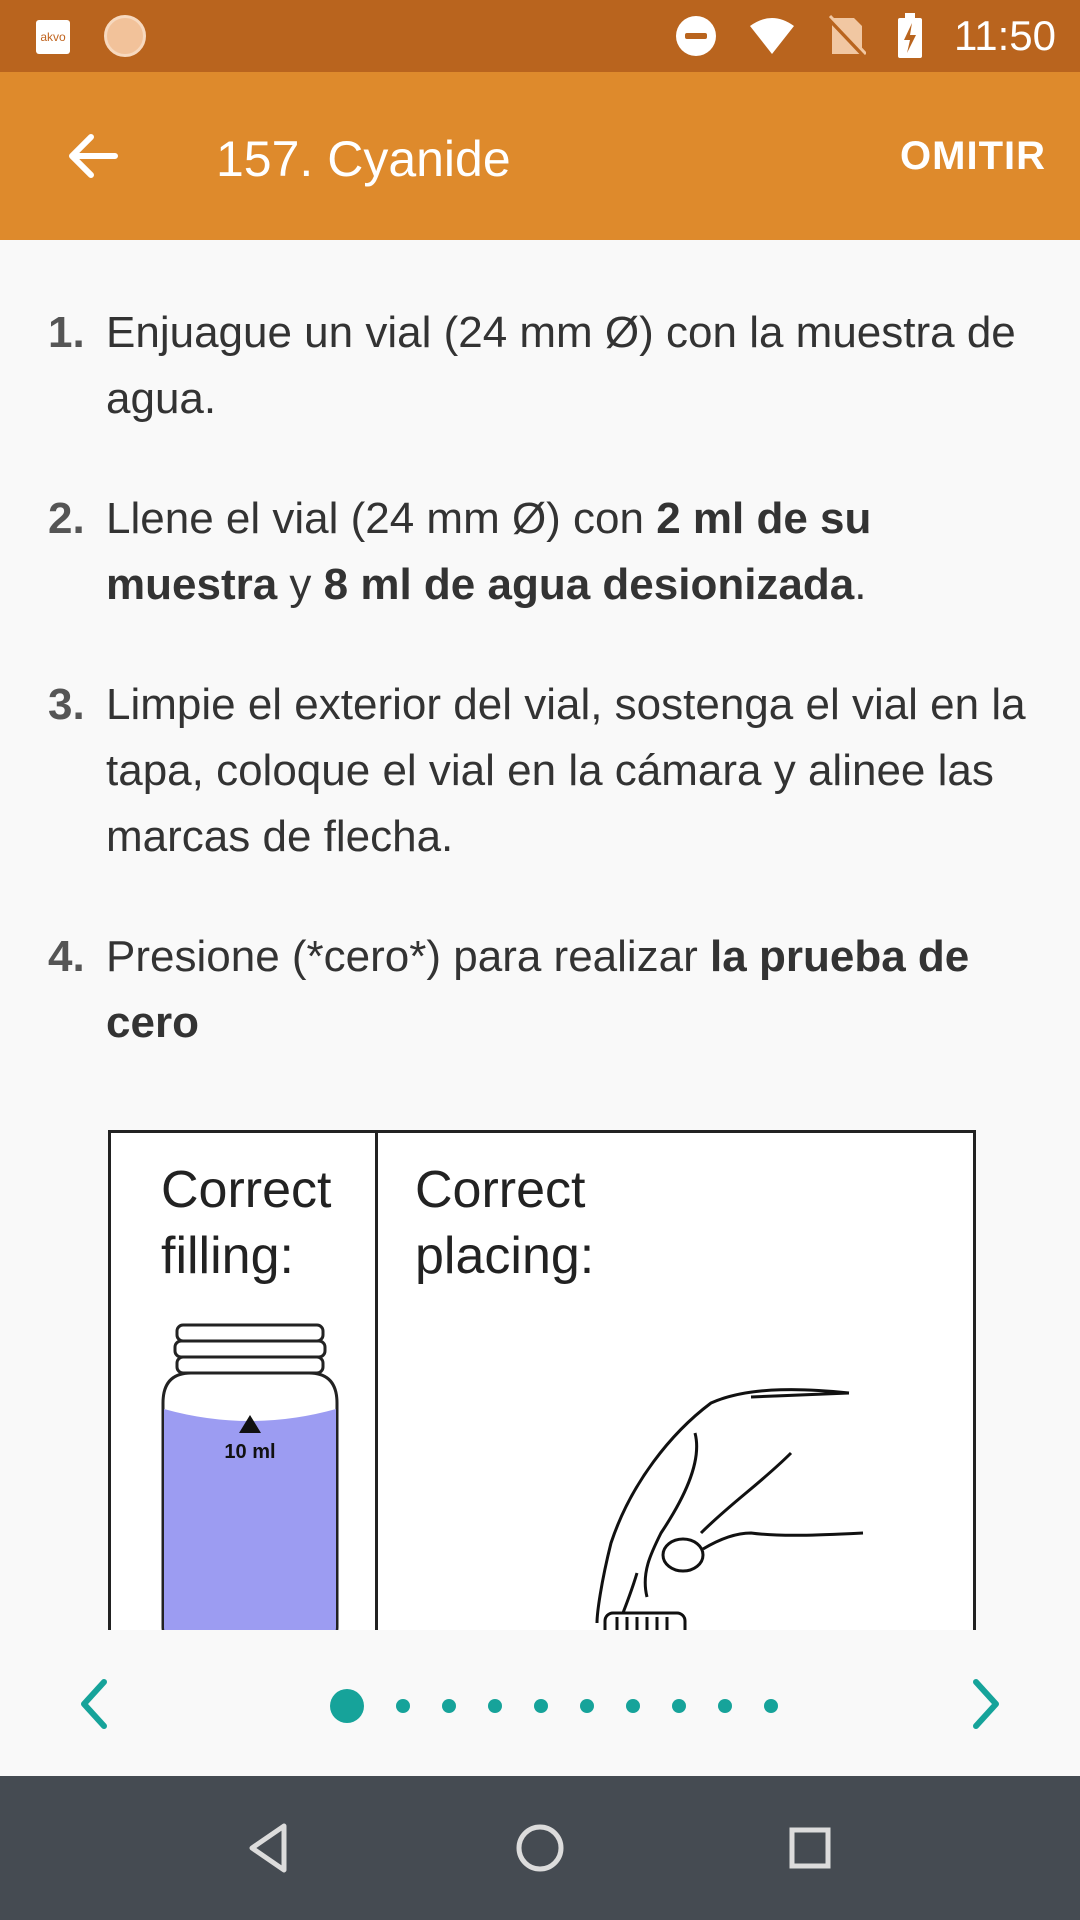 This screenshot has height=1920, width=1080. Describe the element at coordinates (363, 159) in the screenshot. I see `page-title: 157. Cyanide` at that location.